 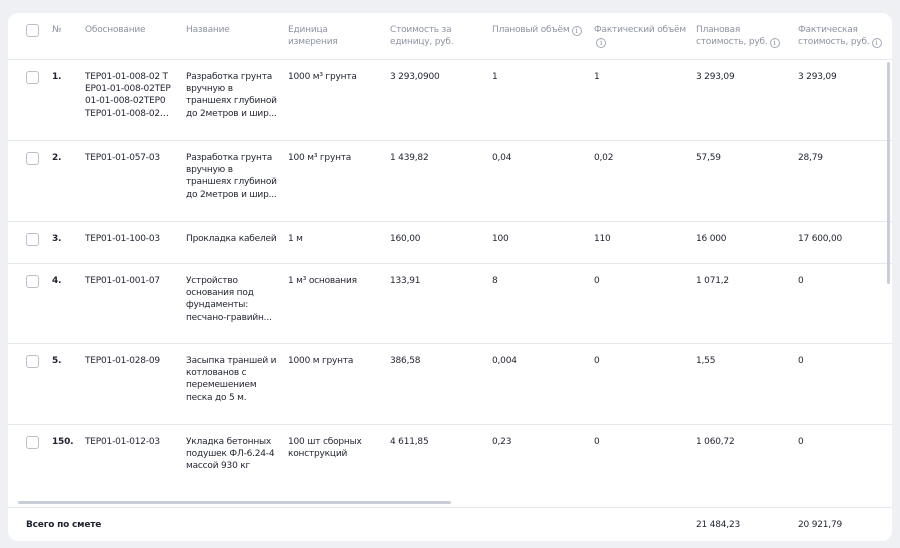 What do you see at coordinates (502, 158) in the screenshot?
I see `row-planned-volume: 0,04` at bounding box center [502, 158].